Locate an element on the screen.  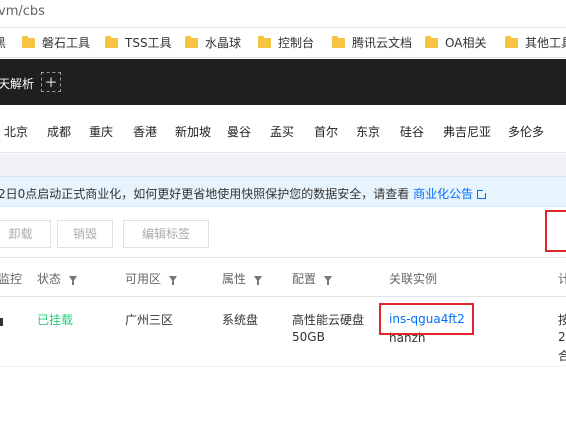
bookmark-item: 腾讯云文档 is located at coordinates (372, 43).